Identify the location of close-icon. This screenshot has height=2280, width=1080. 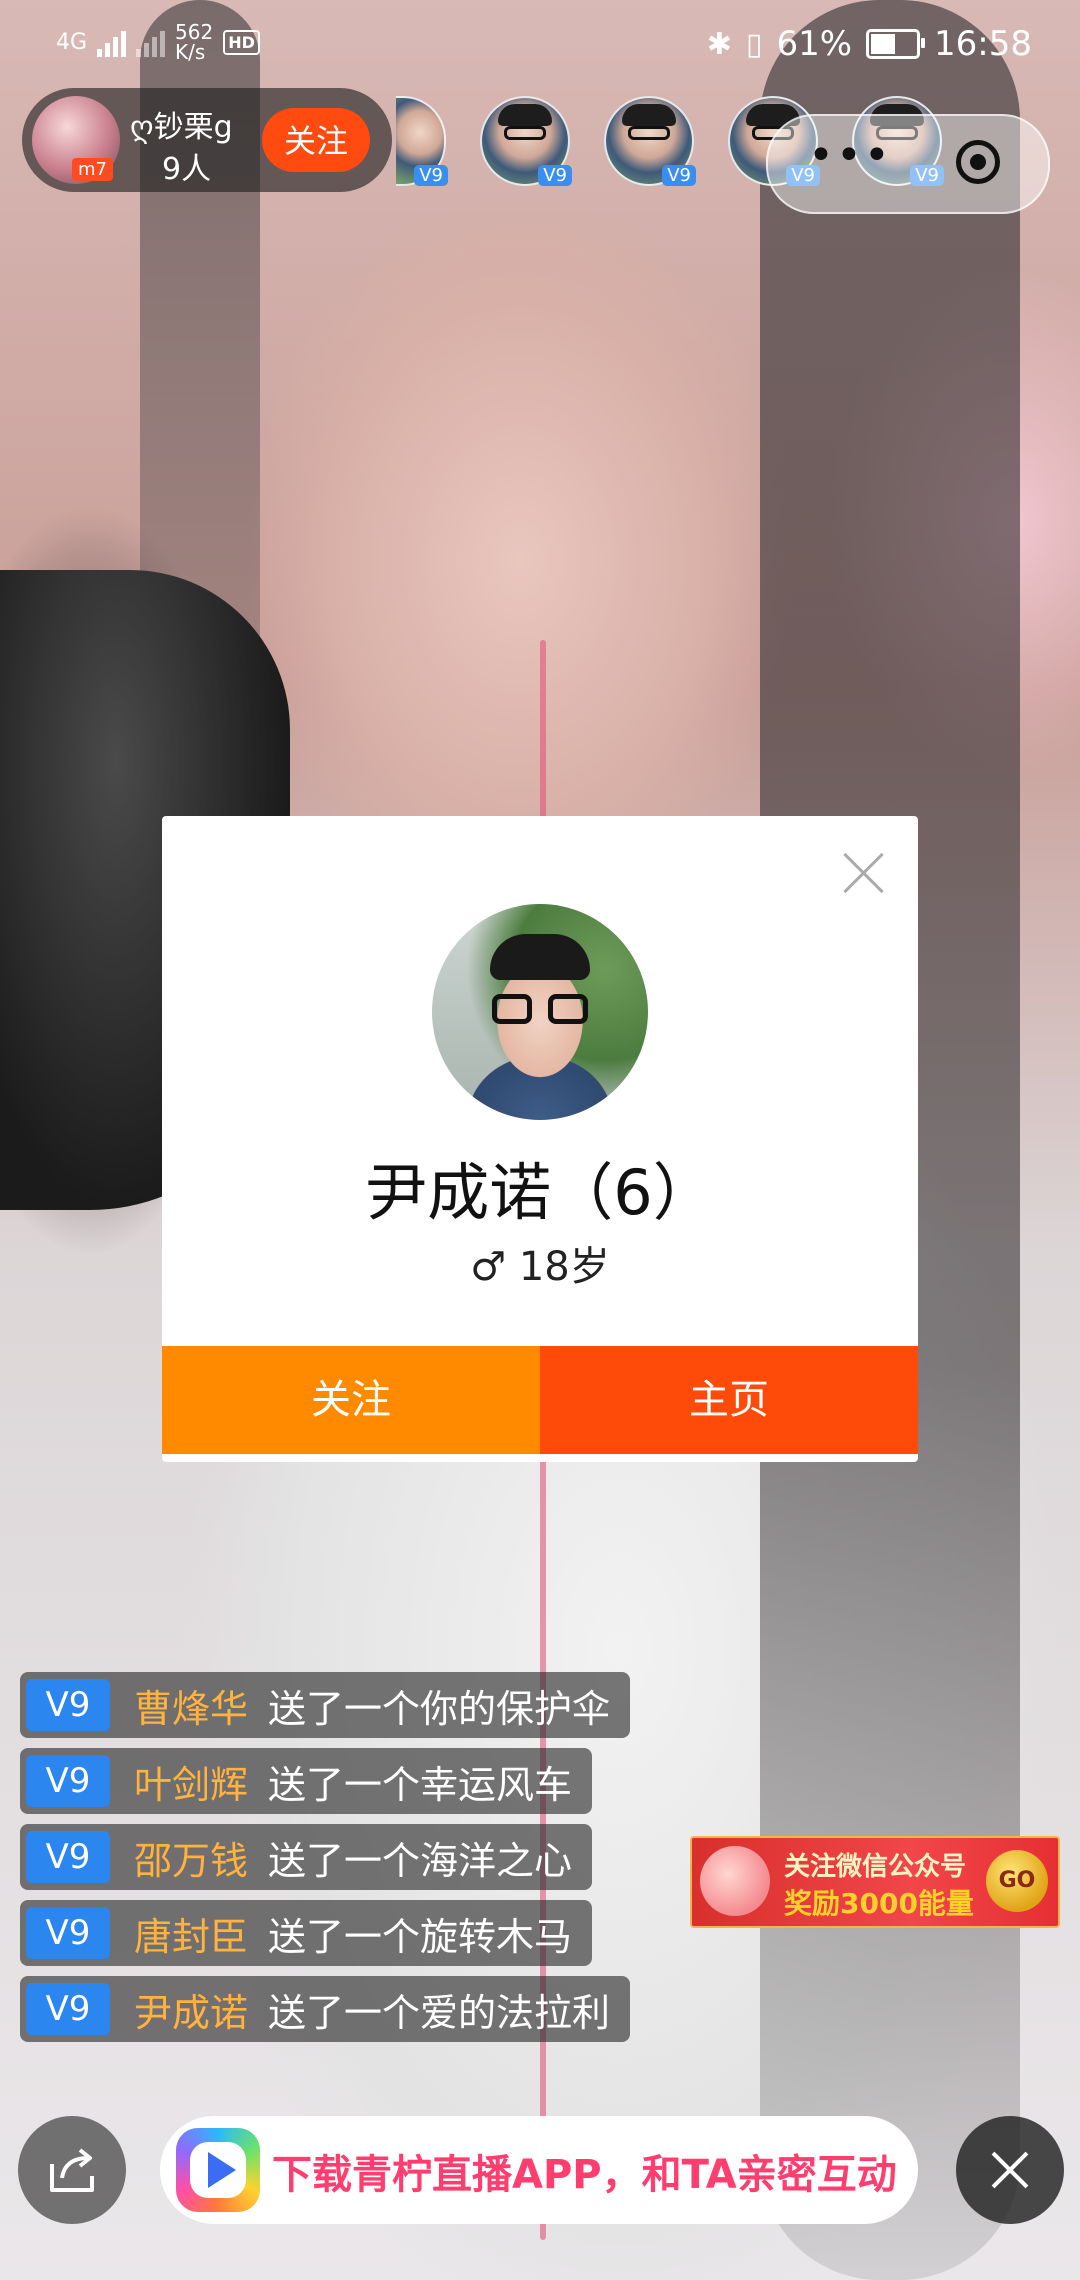
(863, 871).